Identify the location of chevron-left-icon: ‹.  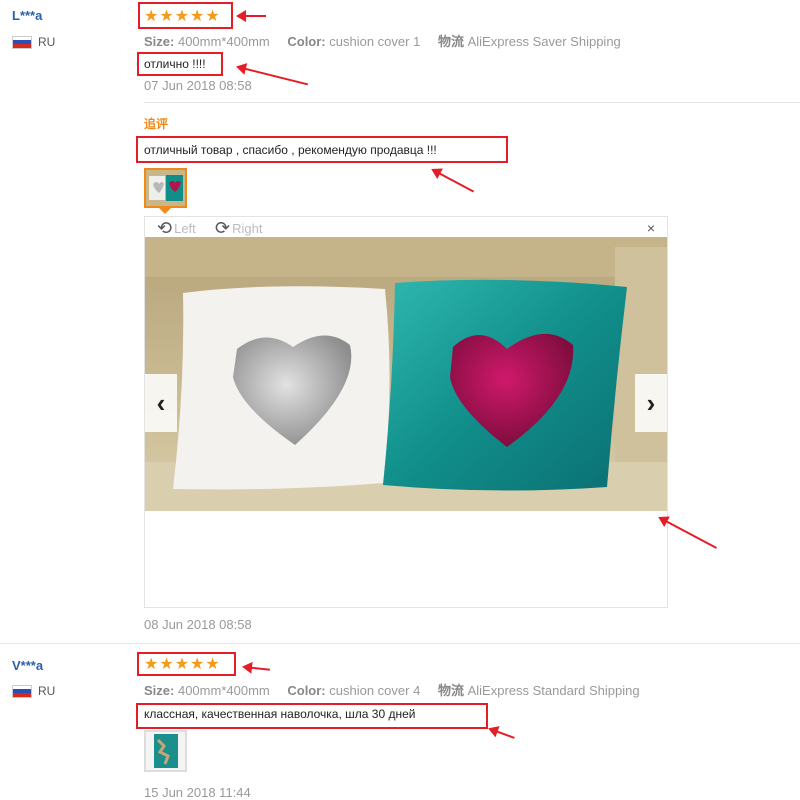
(161, 402).